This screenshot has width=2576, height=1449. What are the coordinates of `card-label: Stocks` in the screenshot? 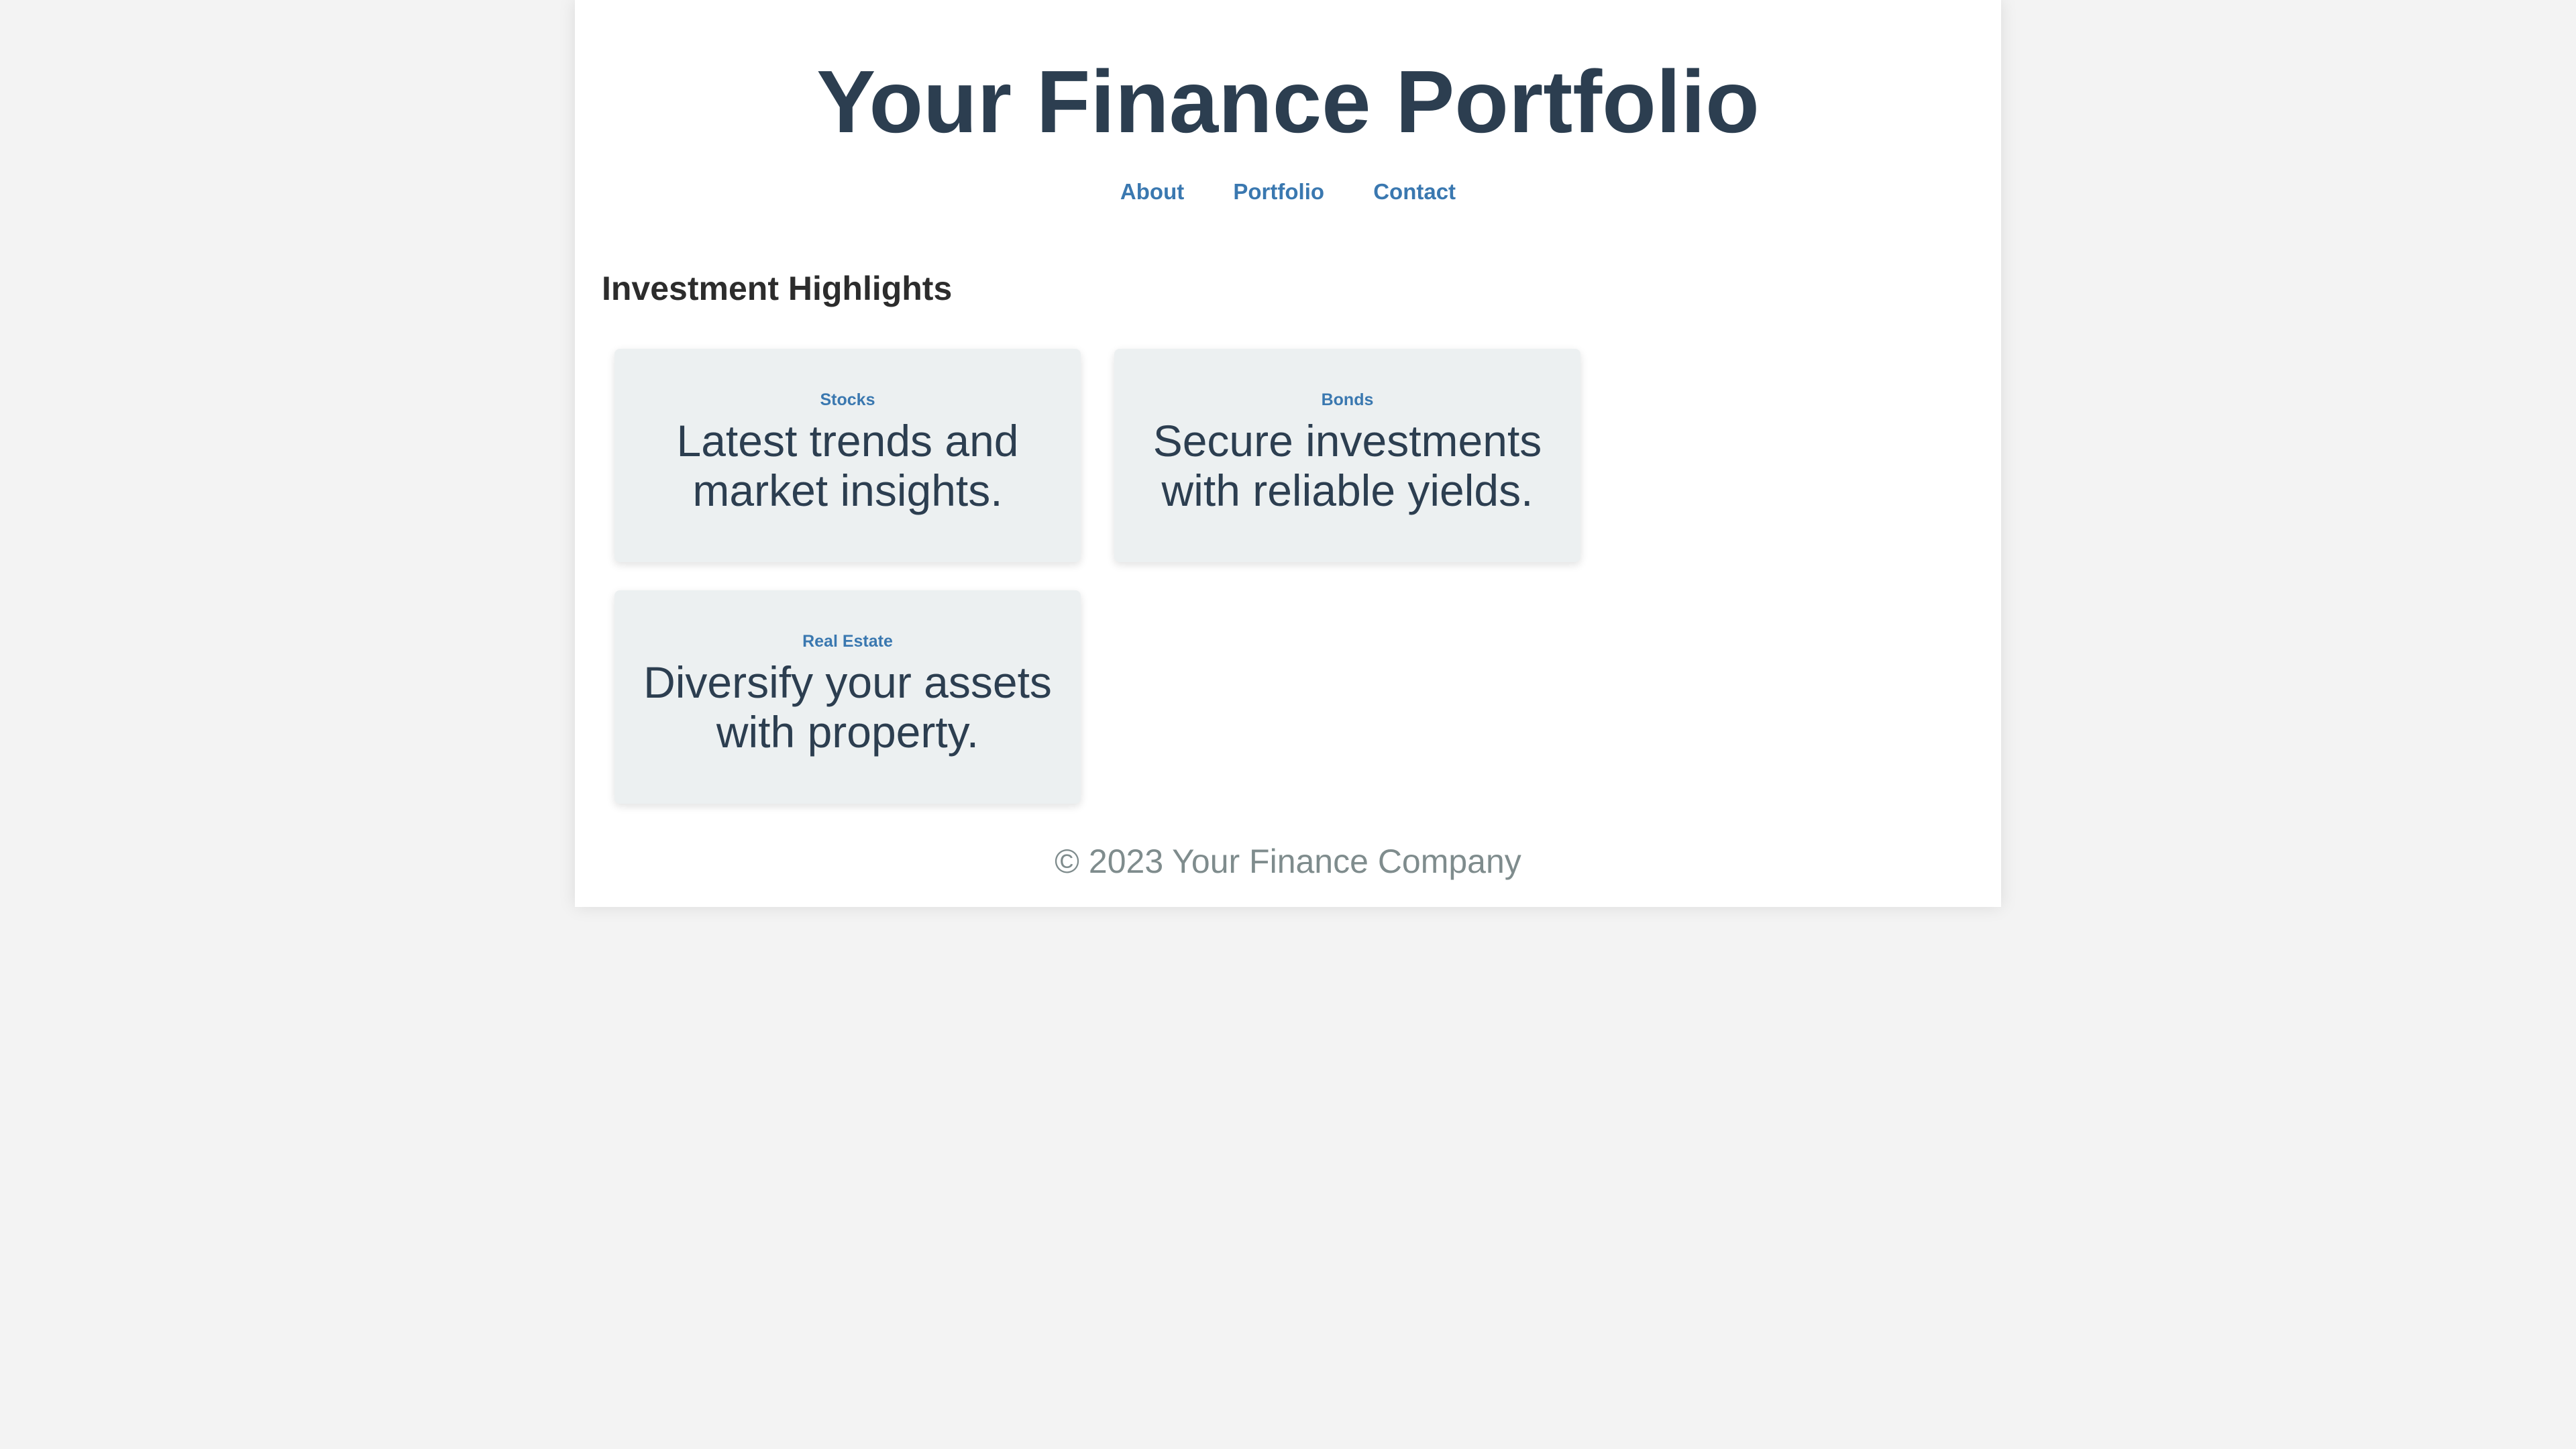 It's located at (847, 399).